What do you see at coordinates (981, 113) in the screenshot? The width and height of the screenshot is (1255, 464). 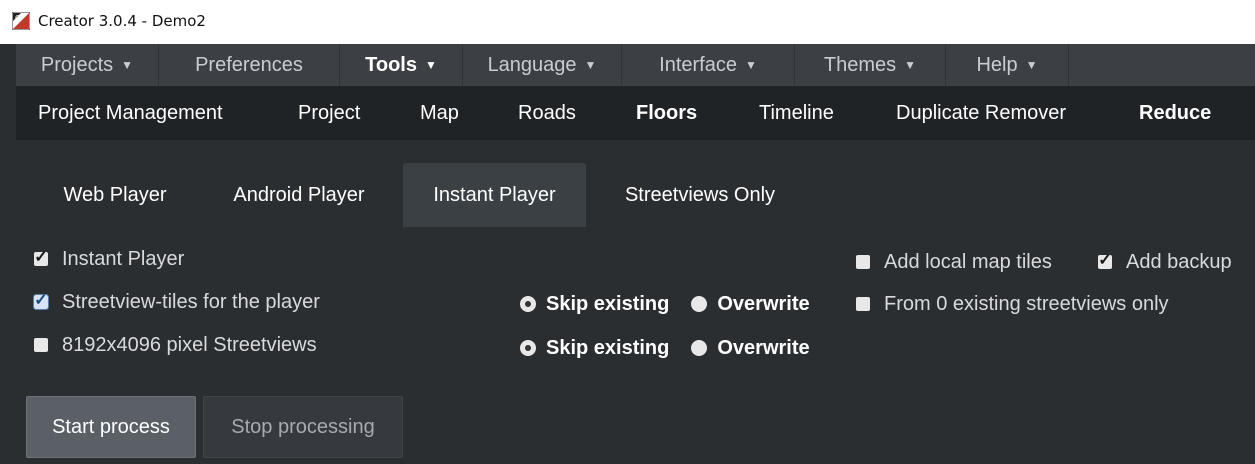 I see `tool-duplicate-remover: Duplicate Remover` at bounding box center [981, 113].